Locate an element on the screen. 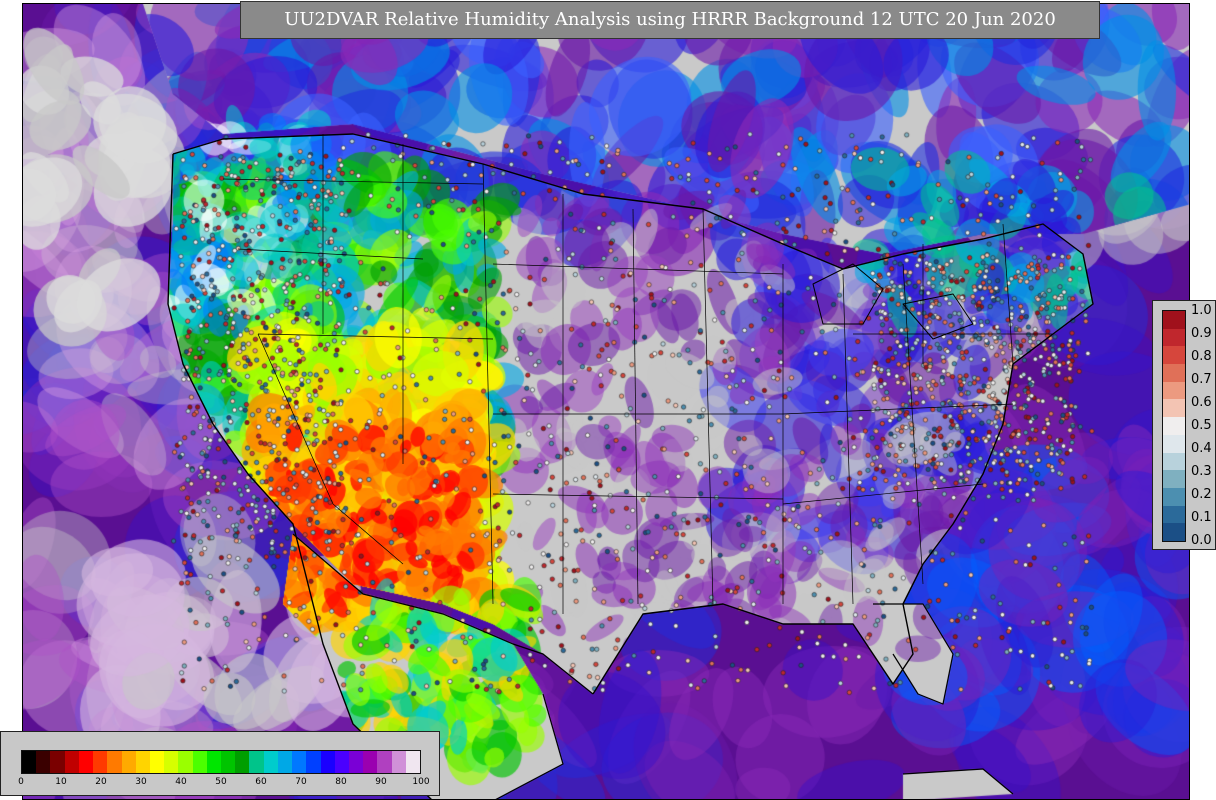  humidity-colorbar-tick-label: 70 is located at coordinates (301, 782).